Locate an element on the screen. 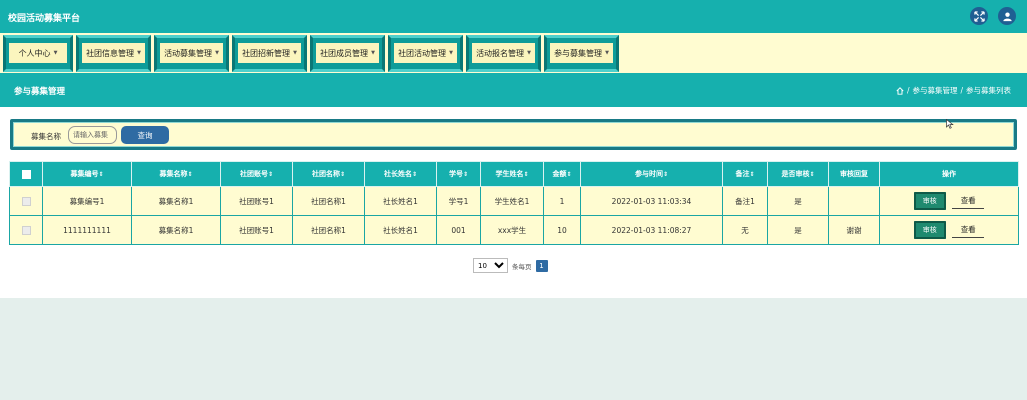 The image size is (1027, 400). menu-label: 个人中心 is located at coordinates (34, 53).